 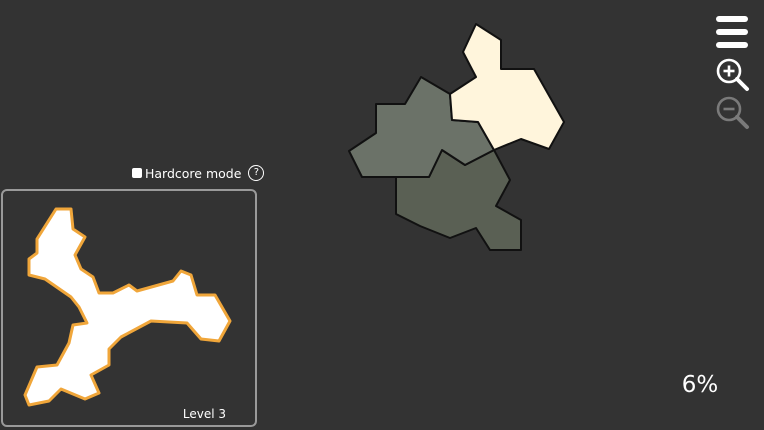 I want to click on target-outline, so click(x=127, y=307).